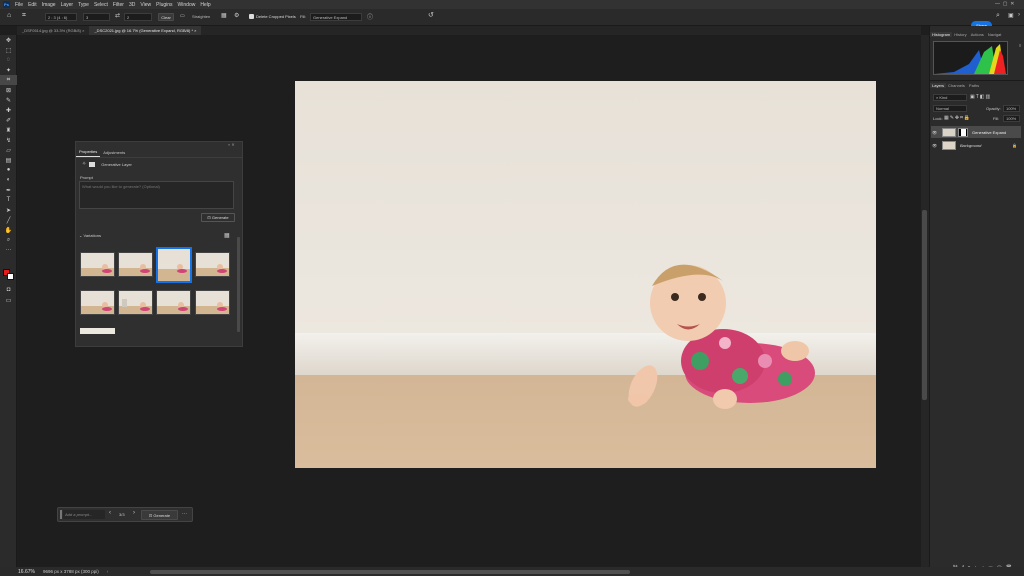  Describe the element at coordinates (980, 97) in the screenshot. I see `layer-filter-icons: ▣T◧▥` at that location.